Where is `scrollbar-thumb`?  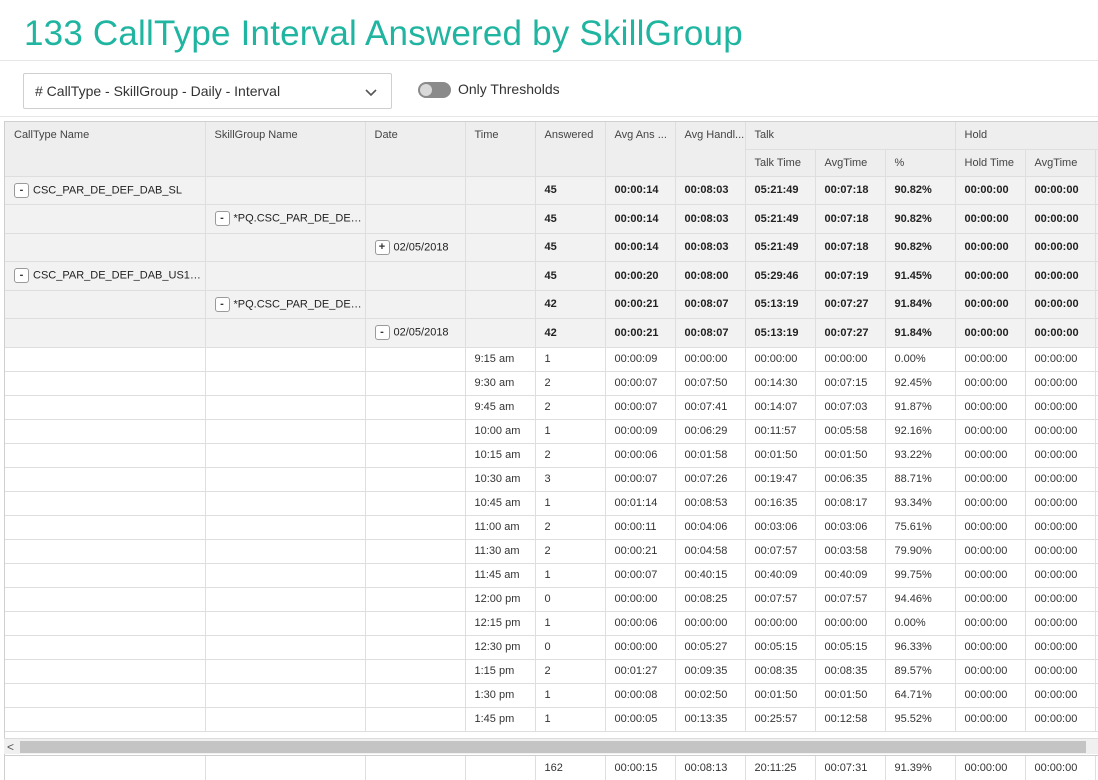 scrollbar-thumb is located at coordinates (553, 747).